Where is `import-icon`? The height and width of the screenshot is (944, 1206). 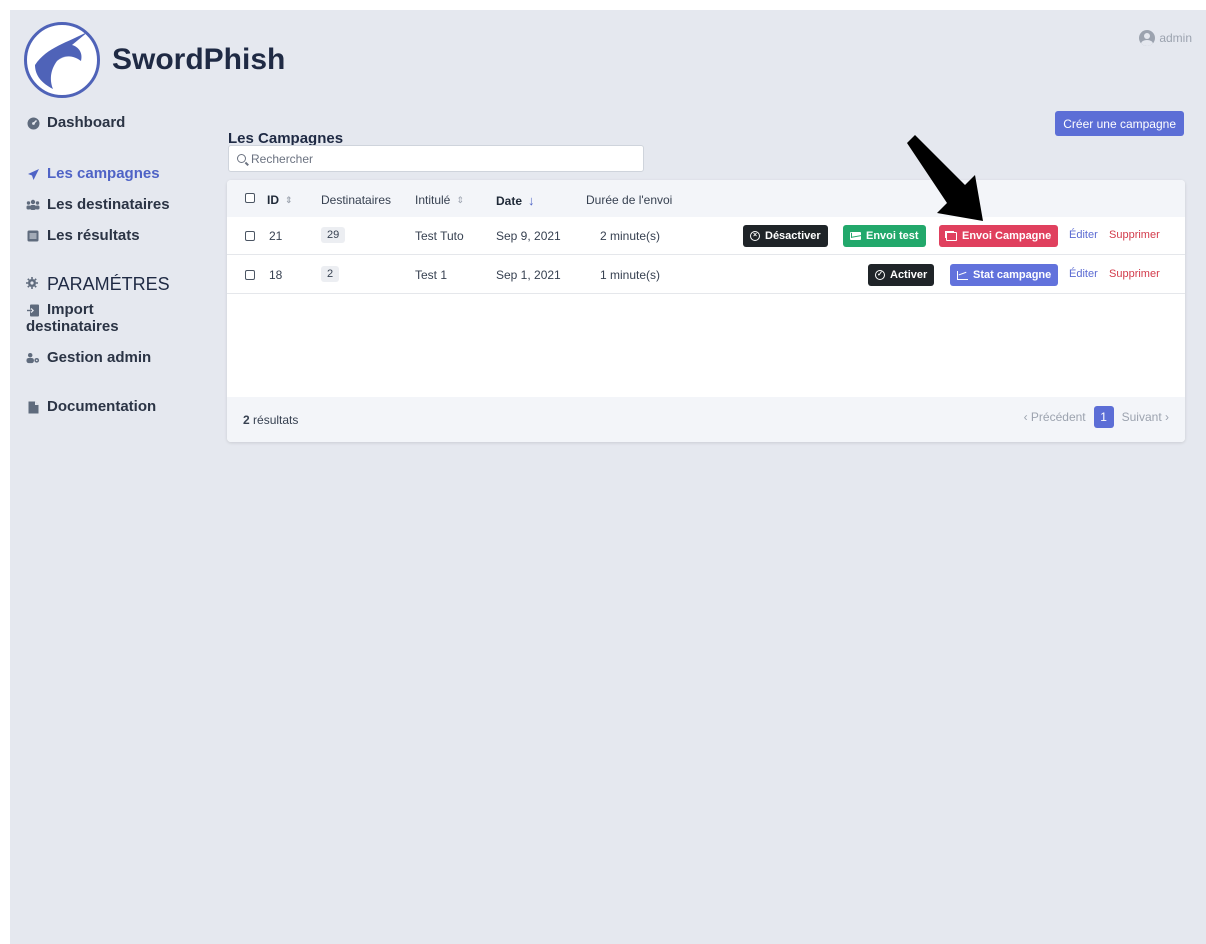 import-icon is located at coordinates (33, 310).